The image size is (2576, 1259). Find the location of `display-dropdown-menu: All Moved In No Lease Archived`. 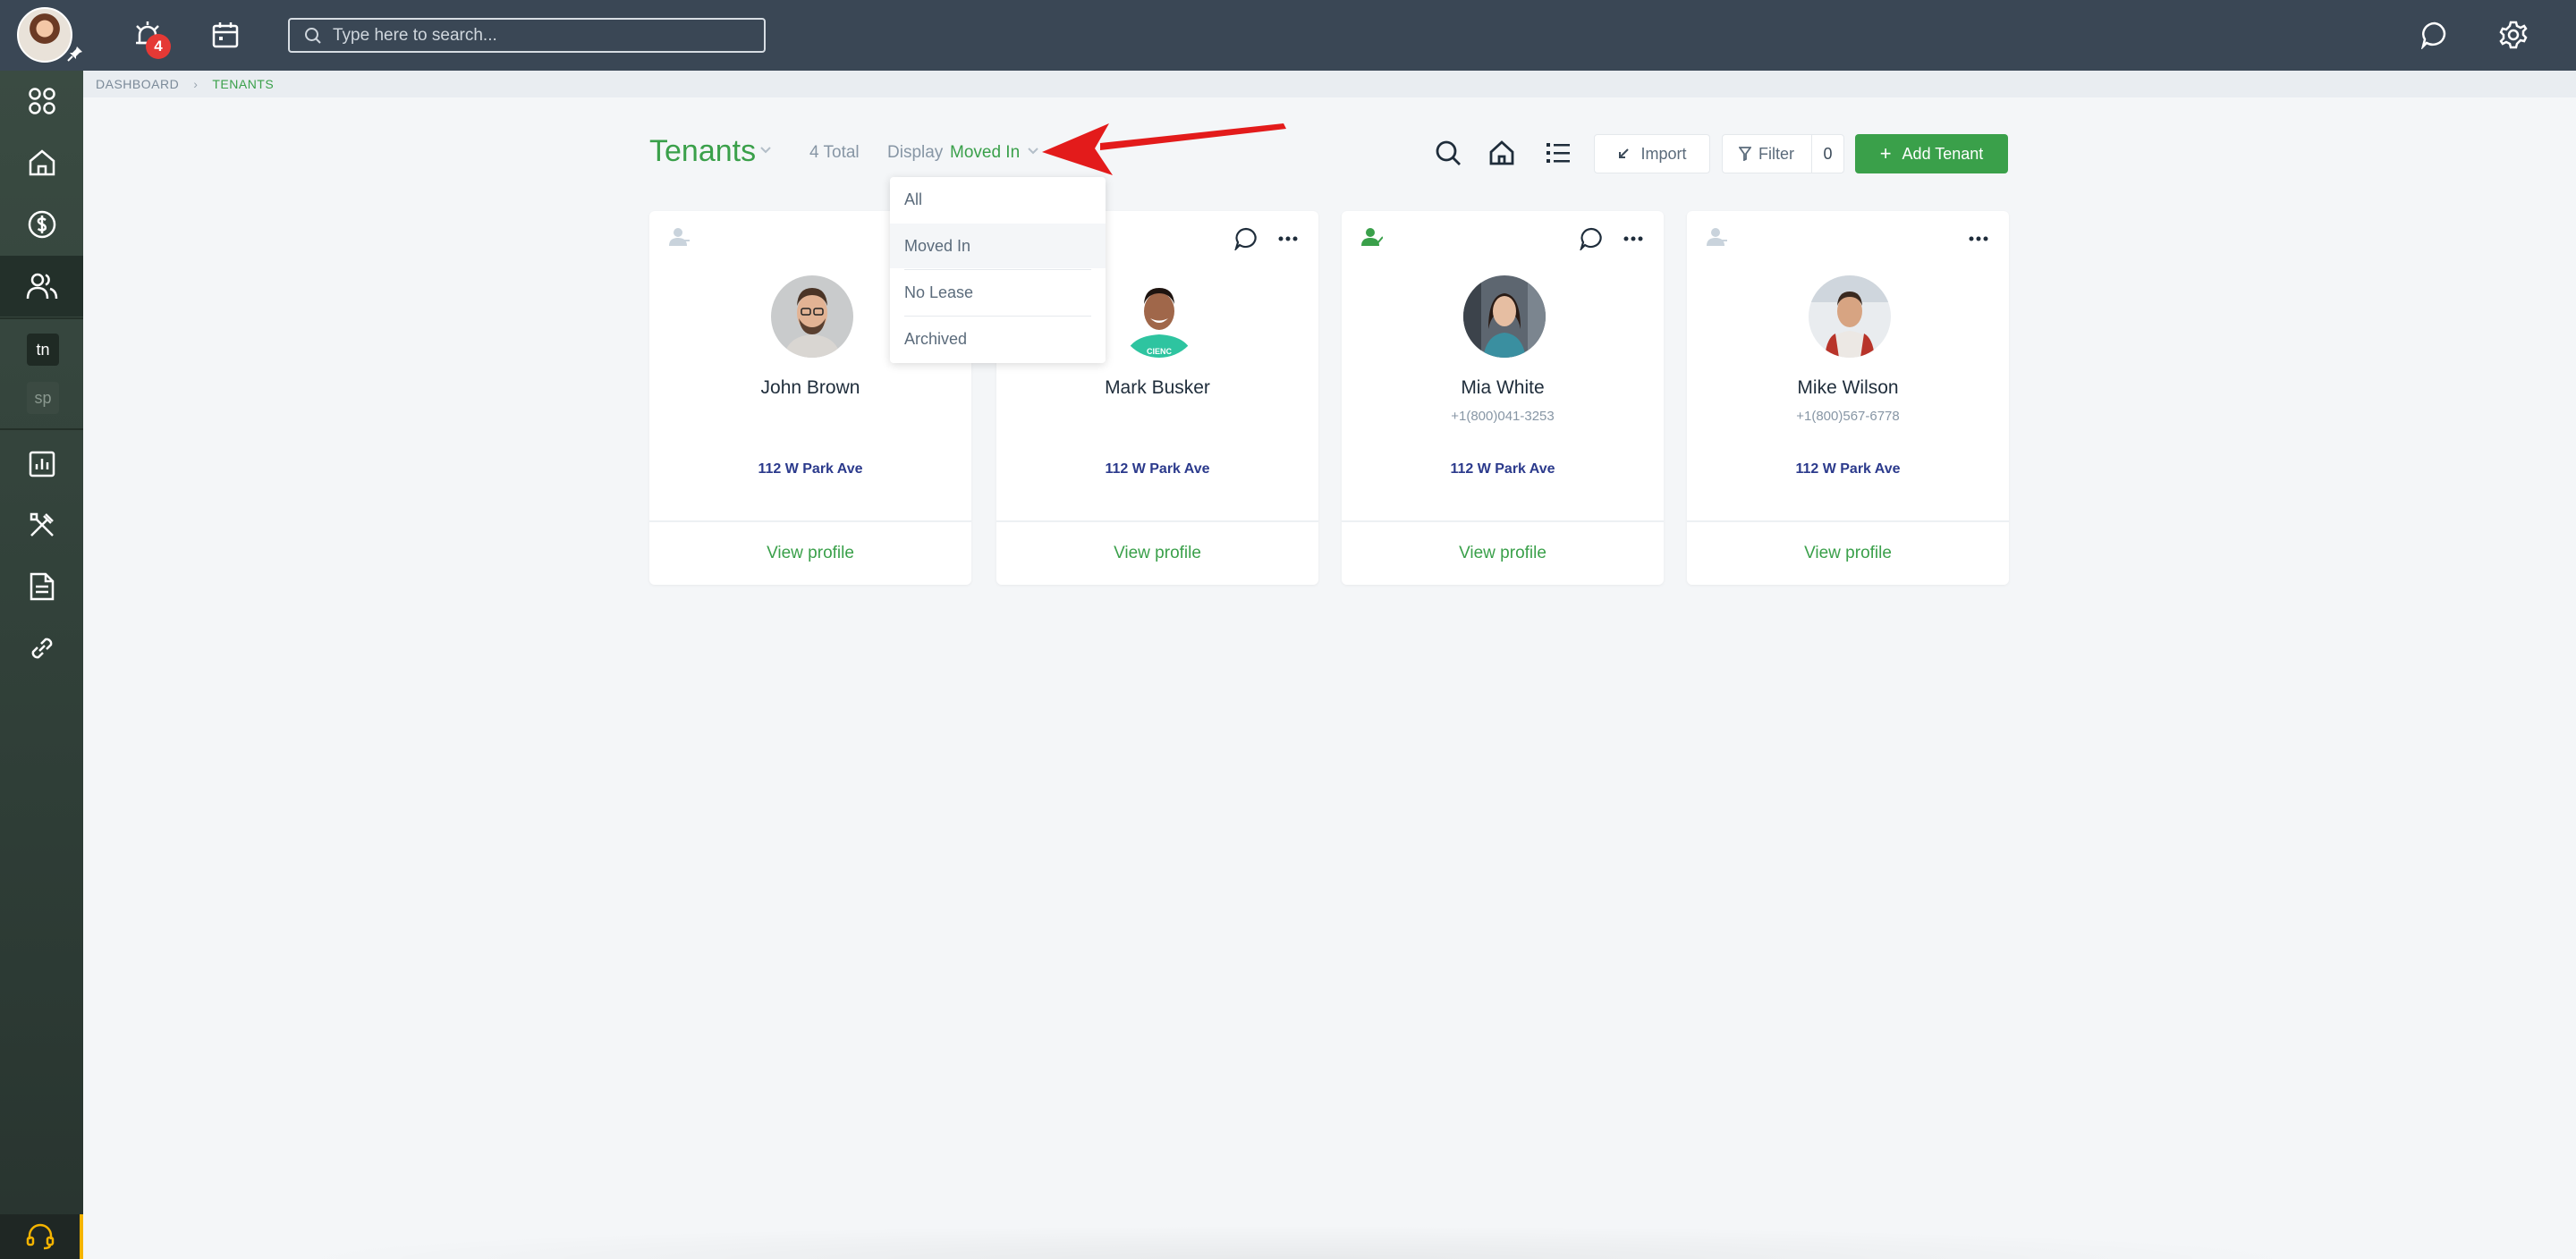

display-dropdown-menu: All Moved In No Lease Archived is located at coordinates (998, 270).